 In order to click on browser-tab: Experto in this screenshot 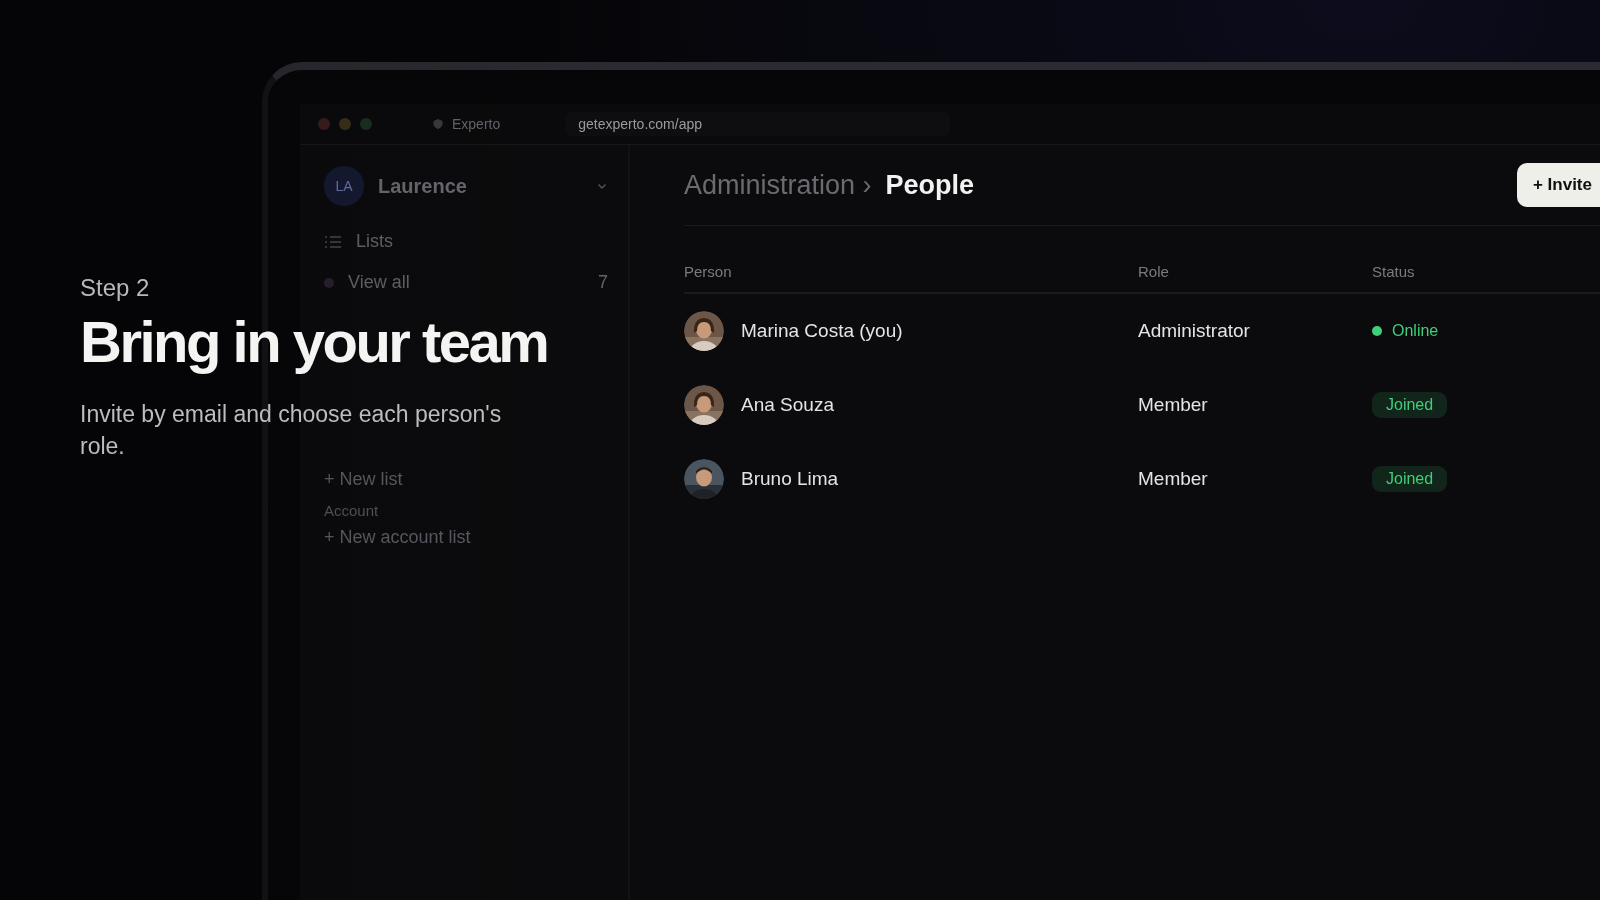, I will do `click(469, 124)`.